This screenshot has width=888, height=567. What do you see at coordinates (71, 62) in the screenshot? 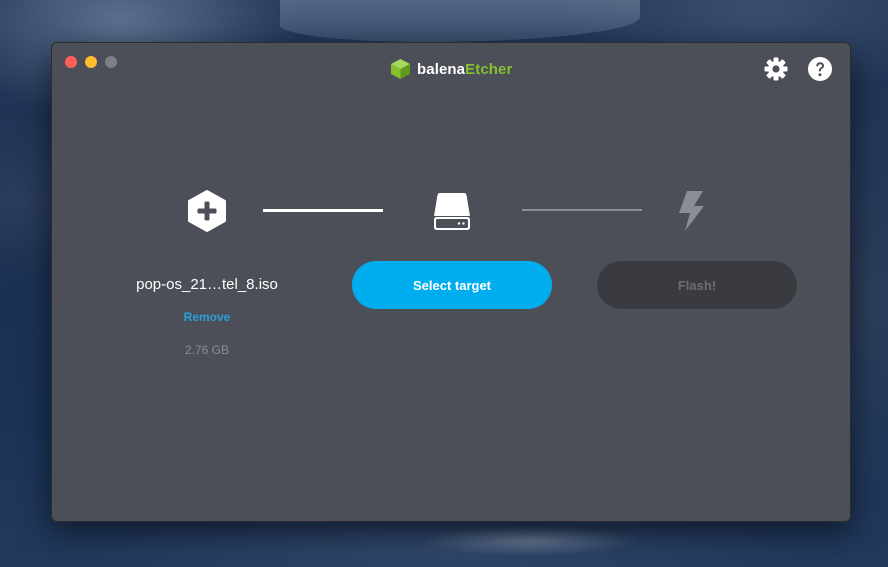
I see `close-window-button` at bounding box center [71, 62].